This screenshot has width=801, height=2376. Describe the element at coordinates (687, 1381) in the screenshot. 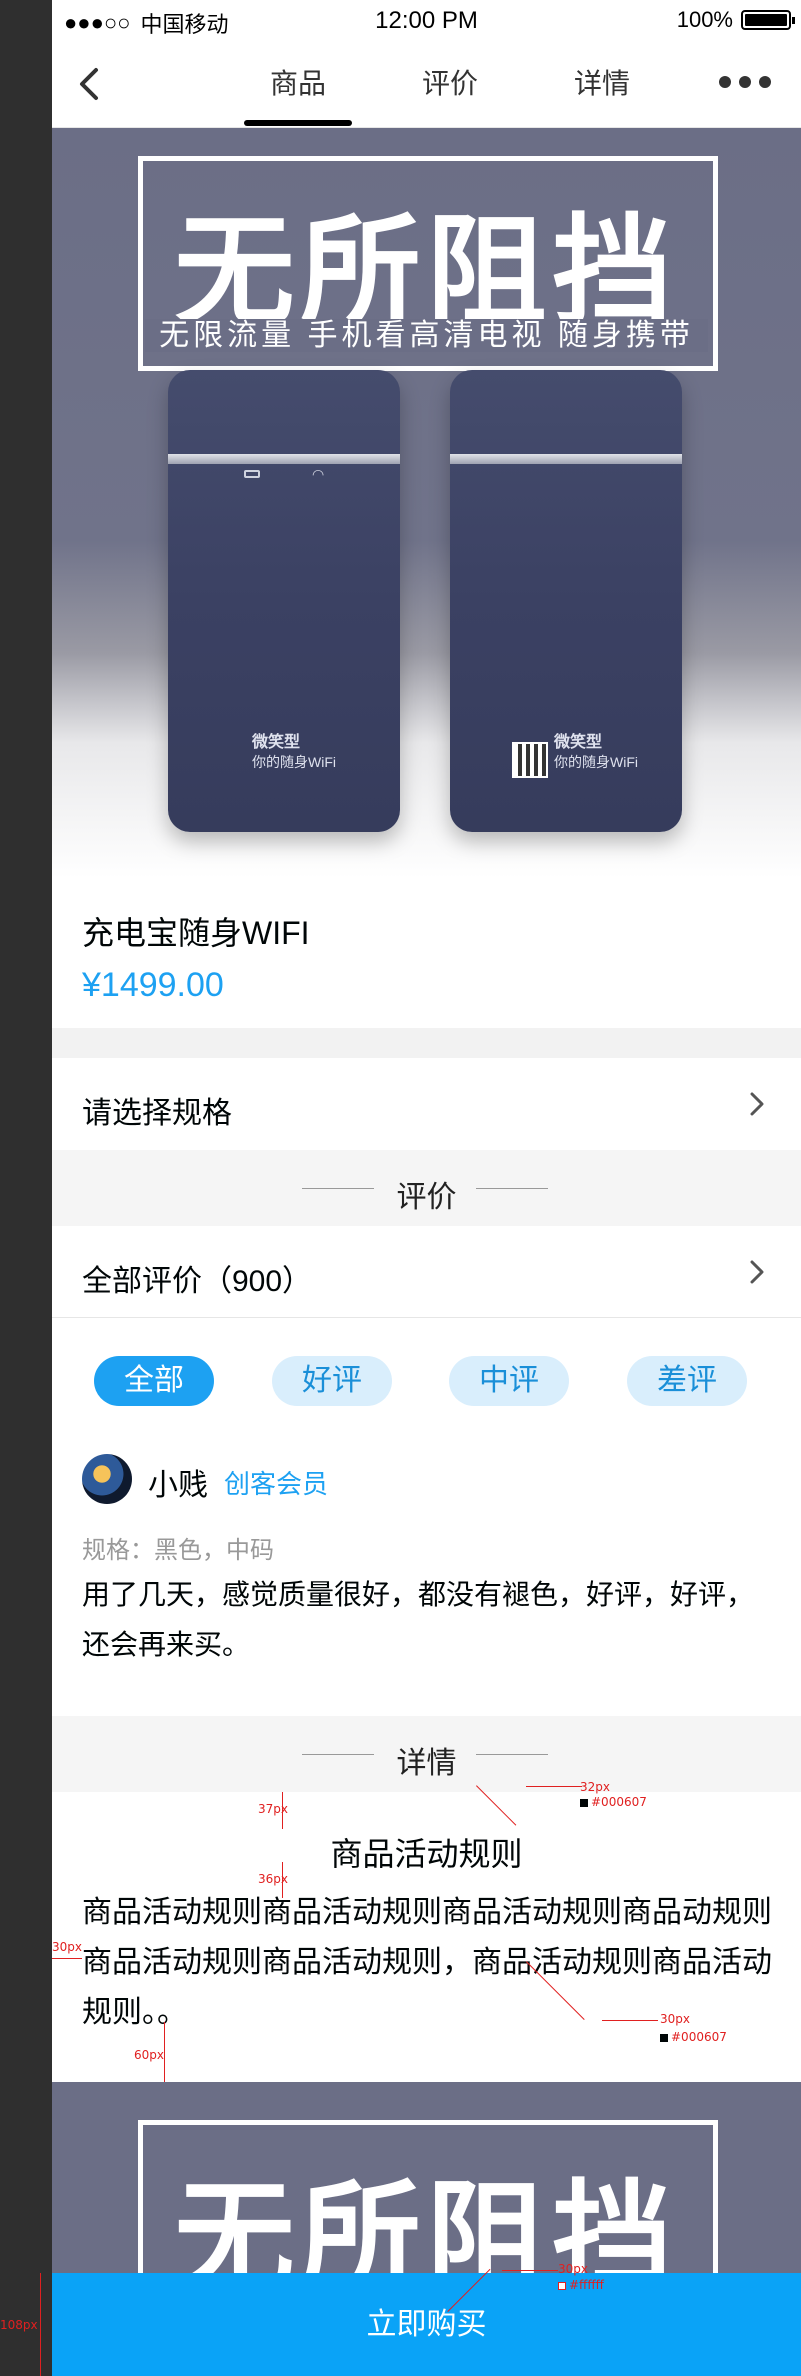

I see `filter-negative: 差评` at that location.